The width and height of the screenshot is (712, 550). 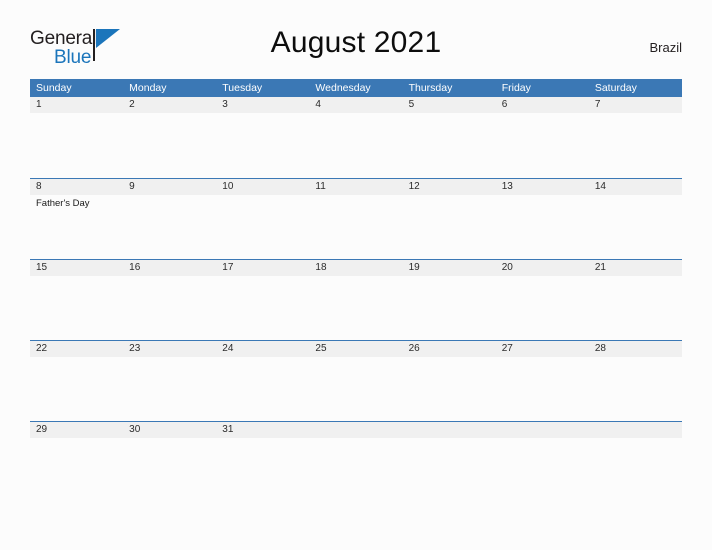 I want to click on weekday-header-sunday: Sunday, so click(x=54, y=88).